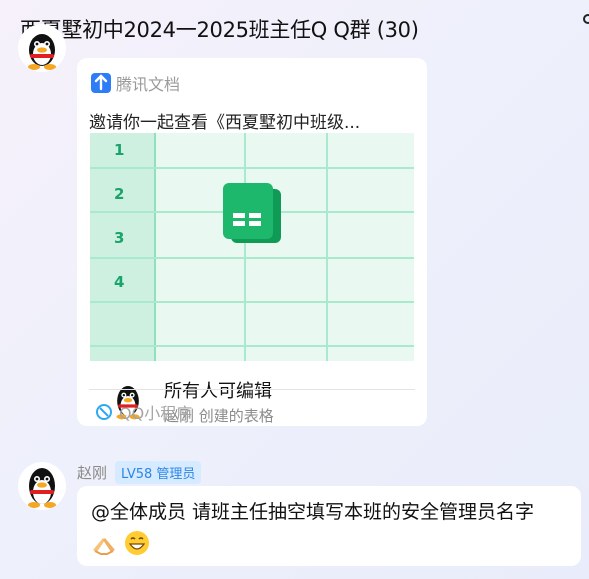 This screenshot has width=589, height=579. Describe the element at coordinates (101, 83) in the screenshot. I see `tencent-docs-icon` at that location.